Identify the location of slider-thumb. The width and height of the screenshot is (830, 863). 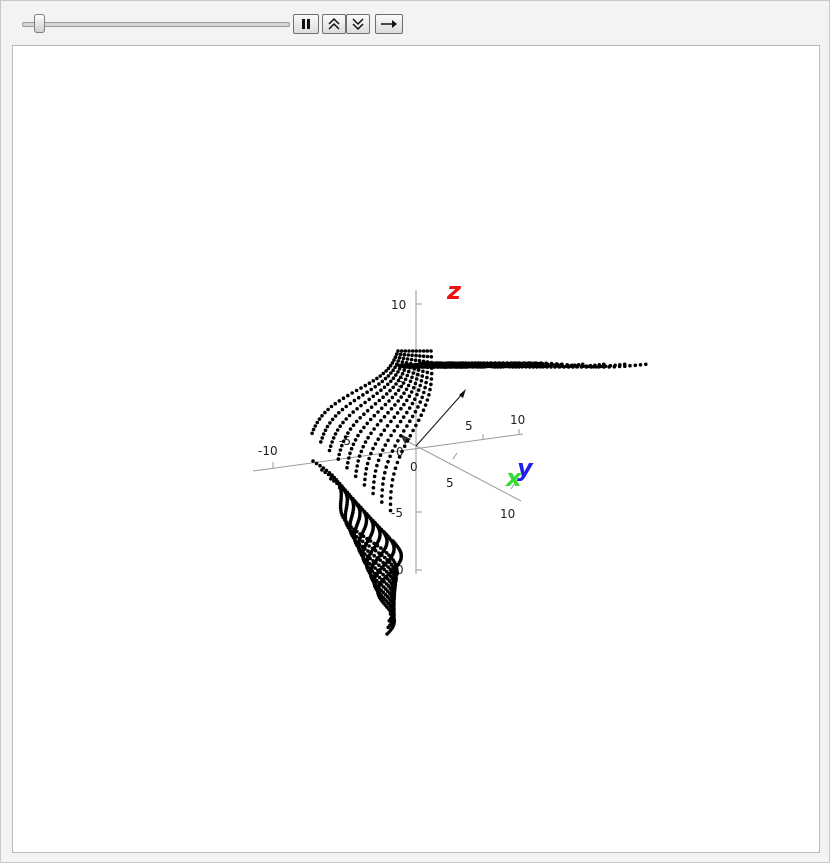
(39, 23).